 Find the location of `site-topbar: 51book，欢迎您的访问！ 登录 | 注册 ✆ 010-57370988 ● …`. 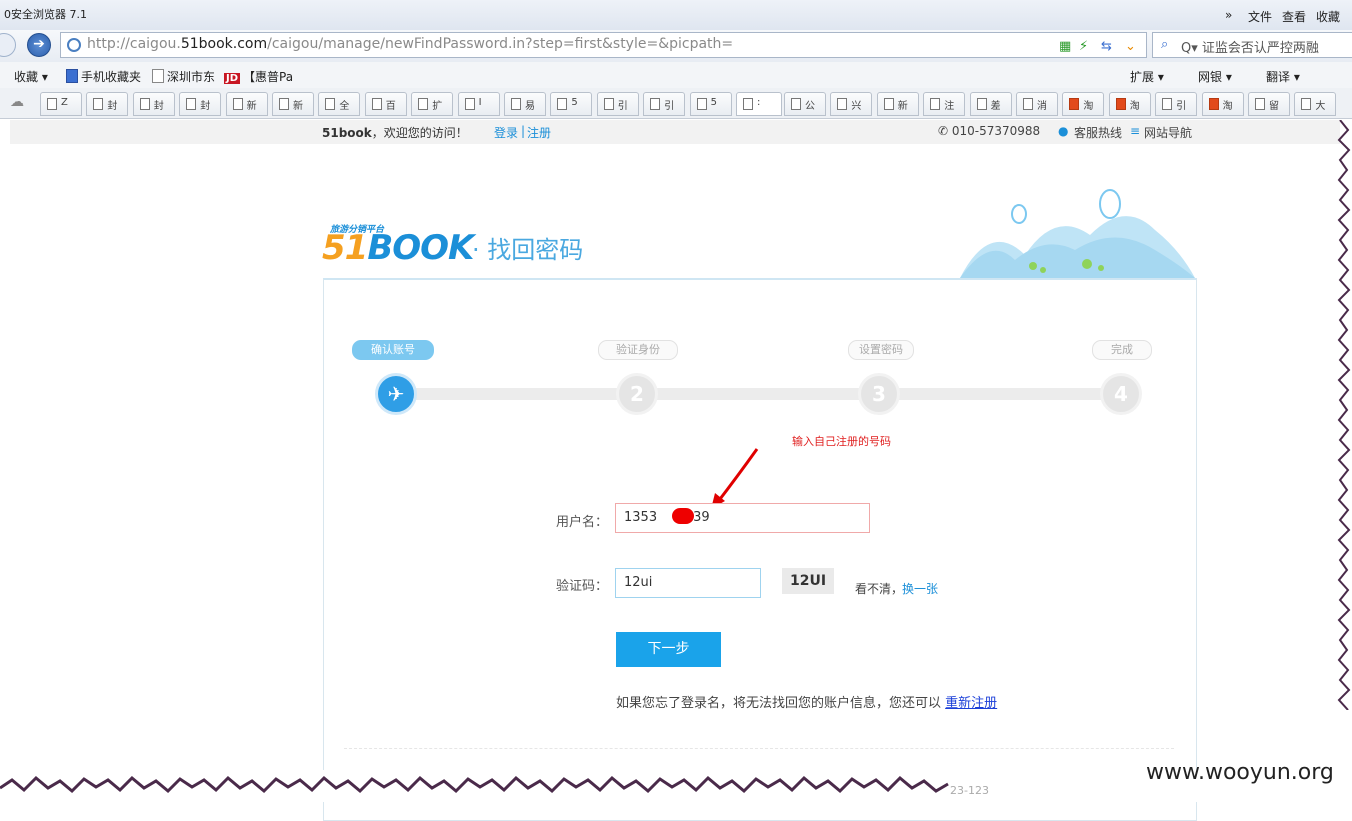

site-topbar: 51book，欢迎您的访问！ 登录 | 注册 ✆ 010-57370988 ● … is located at coordinates (675, 132).